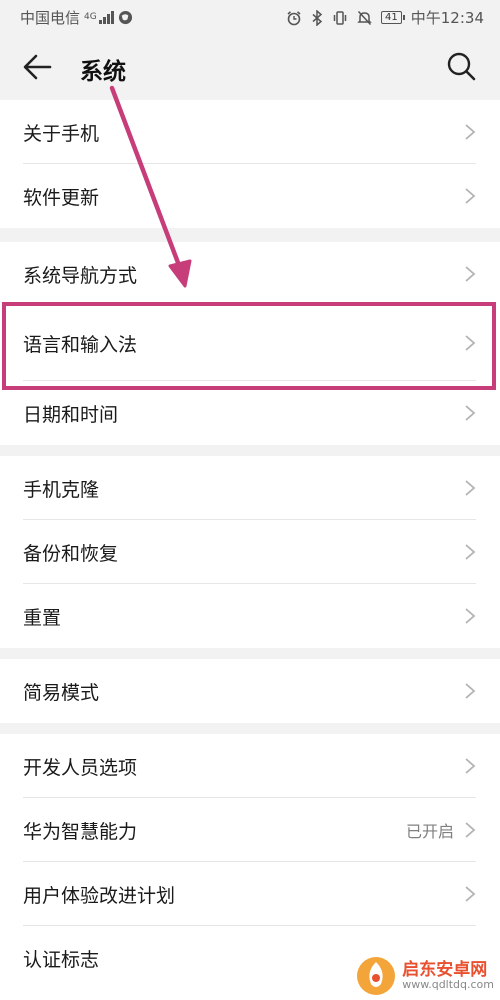 The image size is (500, 1000). I want to click on status-right: 41 中午12:34, so click(385, 17).